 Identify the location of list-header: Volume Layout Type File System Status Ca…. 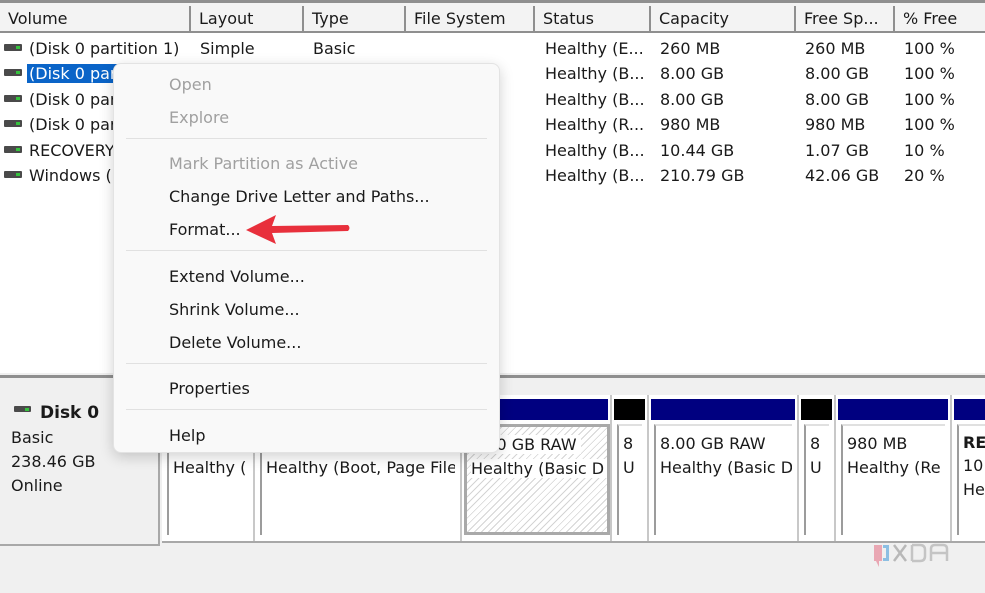
(492, 16).